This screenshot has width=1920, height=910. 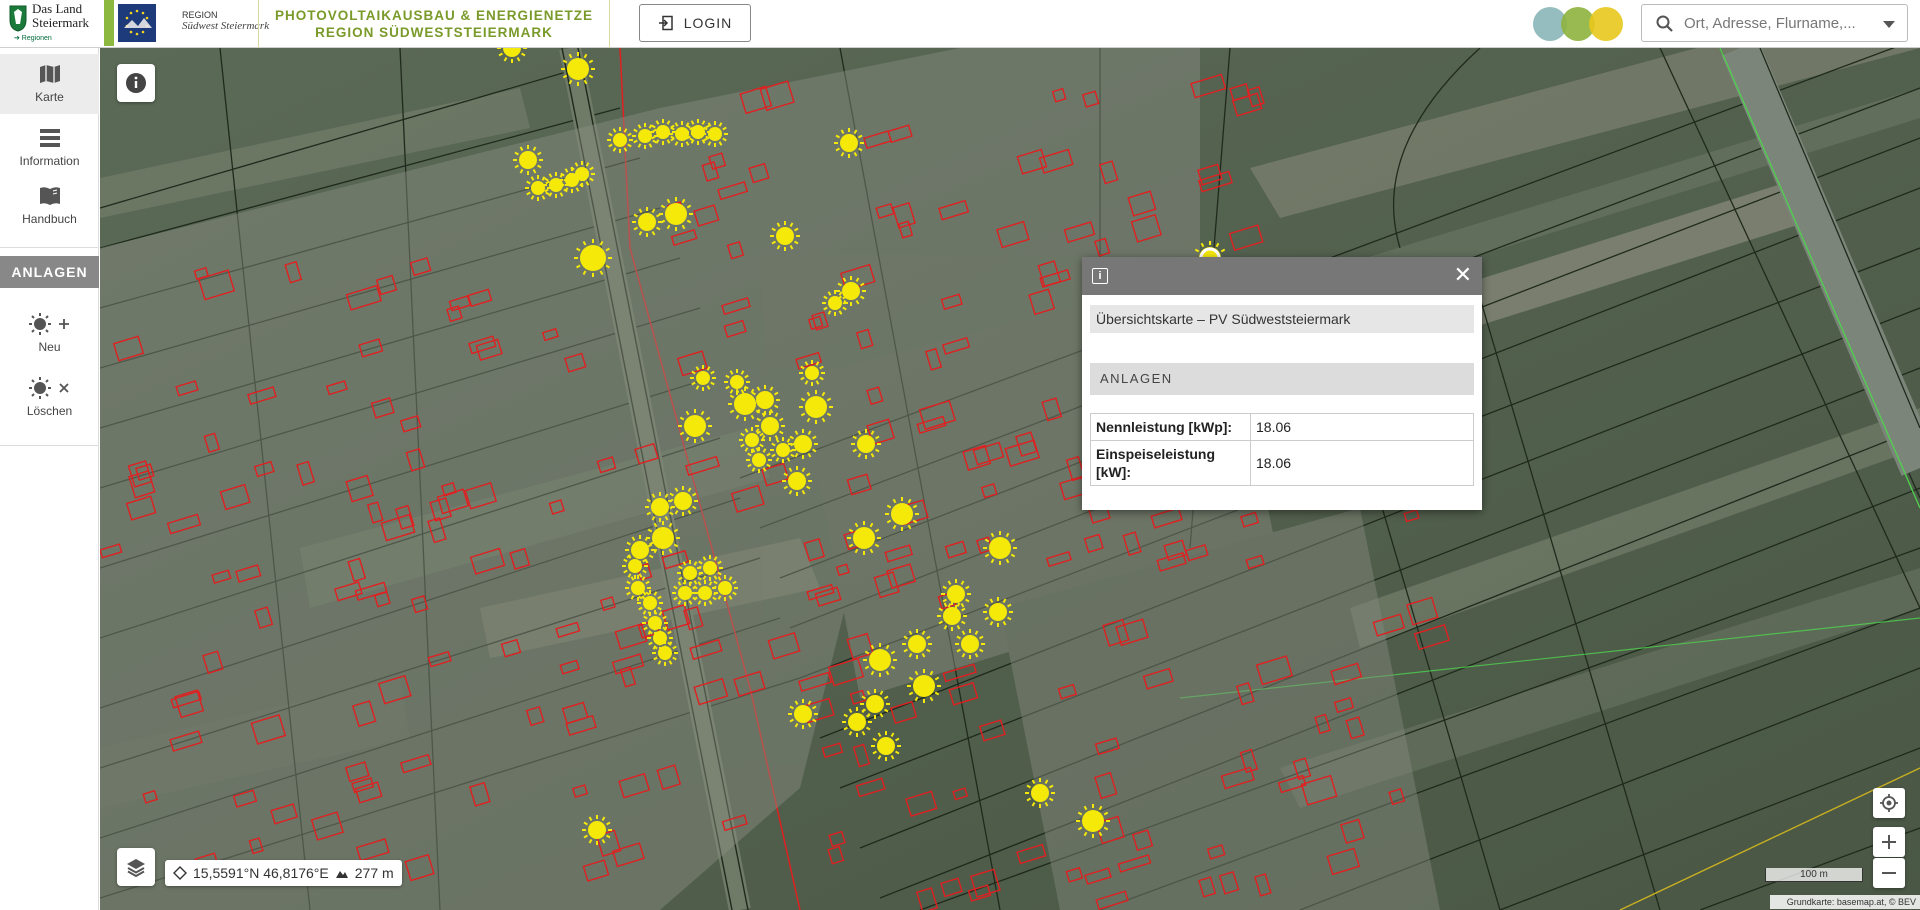 I want to click on layers-icon, so click(x=136, y=868).